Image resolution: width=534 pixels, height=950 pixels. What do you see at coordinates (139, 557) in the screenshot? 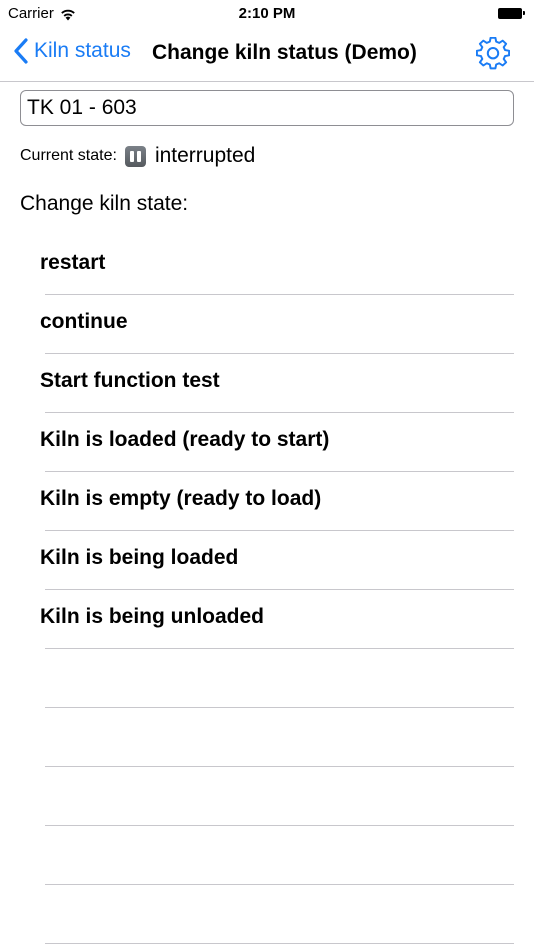
I see `list-item-label: Kiln is being loaded` at bounding box center [139, 557].